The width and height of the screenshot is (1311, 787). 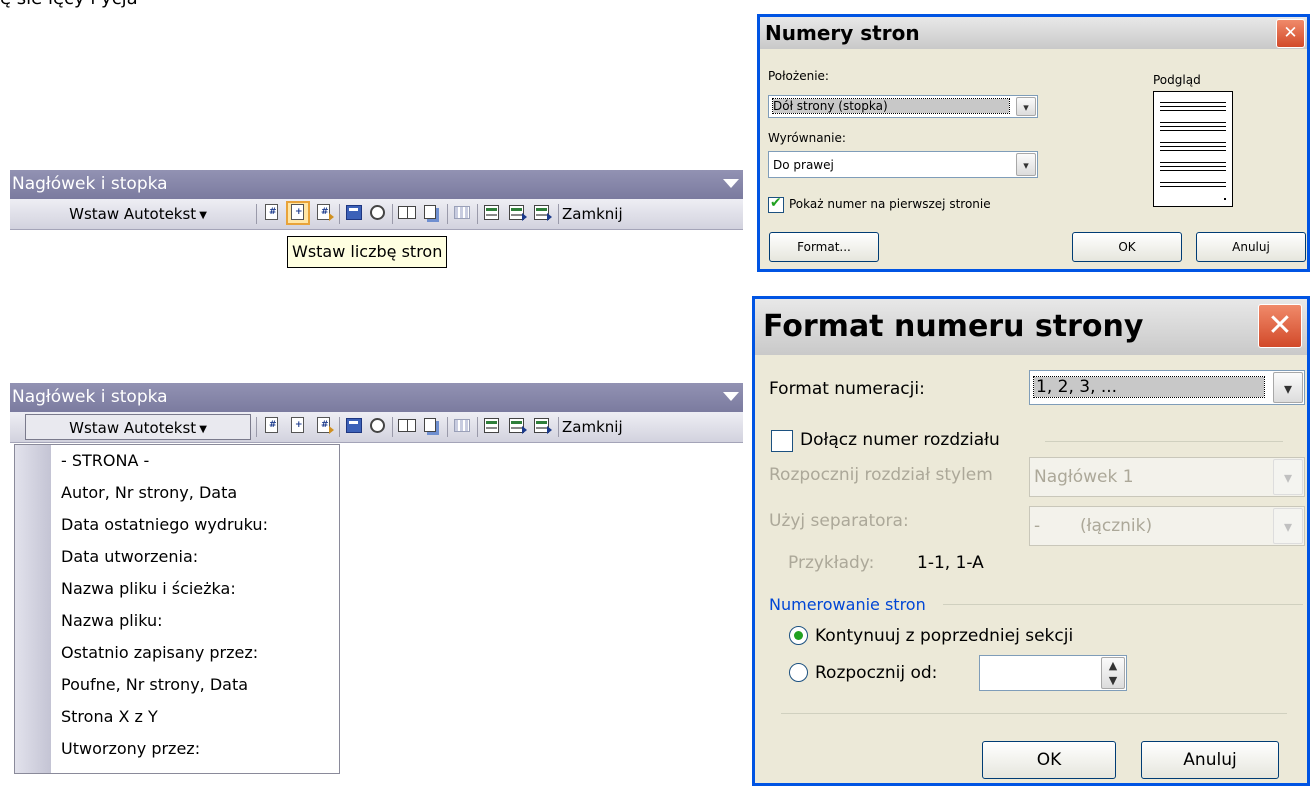 What do you see at coordinates (1167, 526) in the screenshot?
I see `separator-select: - (łącznik) ▾` at bounding box center [1167, 526].